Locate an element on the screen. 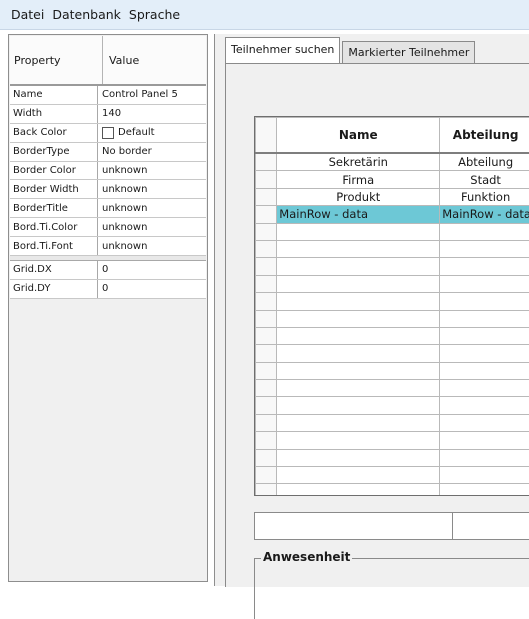 This screenshot has height=619, width=529. property-row: Grid.DX0 is located at coordinates (108, 270).